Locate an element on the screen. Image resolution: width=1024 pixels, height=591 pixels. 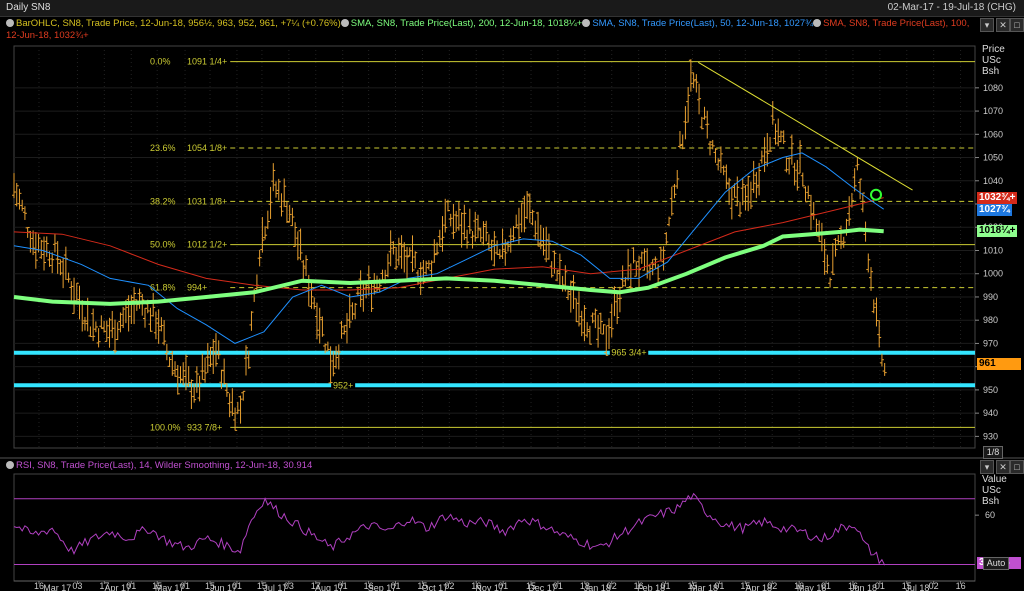
x-axis-month-label: Jun 17 is located at coordinates (223, 587).